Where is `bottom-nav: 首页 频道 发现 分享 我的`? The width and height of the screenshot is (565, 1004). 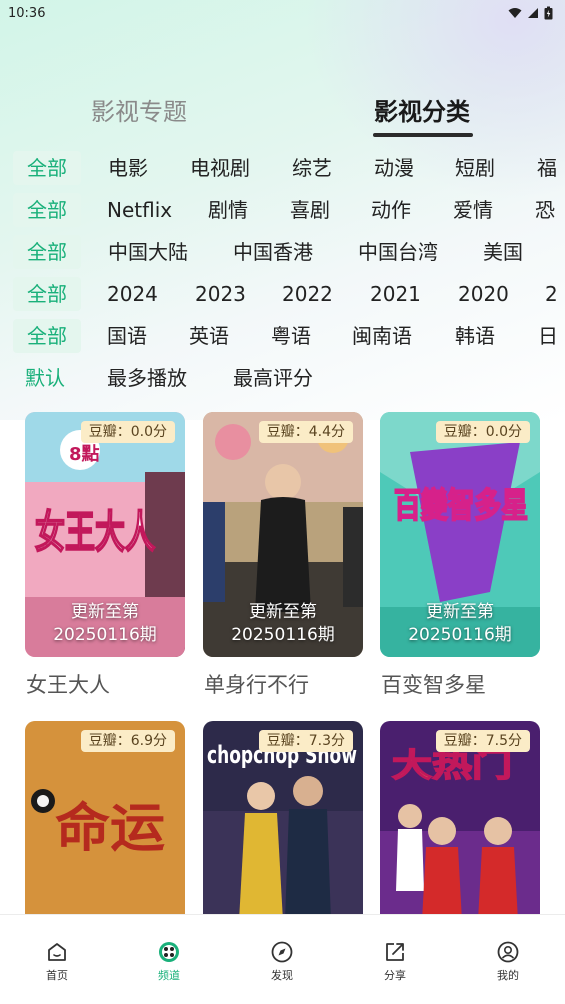 bottom-nav: 首页 频道 发现 分享 我的 is located at coordinates (282, 959).